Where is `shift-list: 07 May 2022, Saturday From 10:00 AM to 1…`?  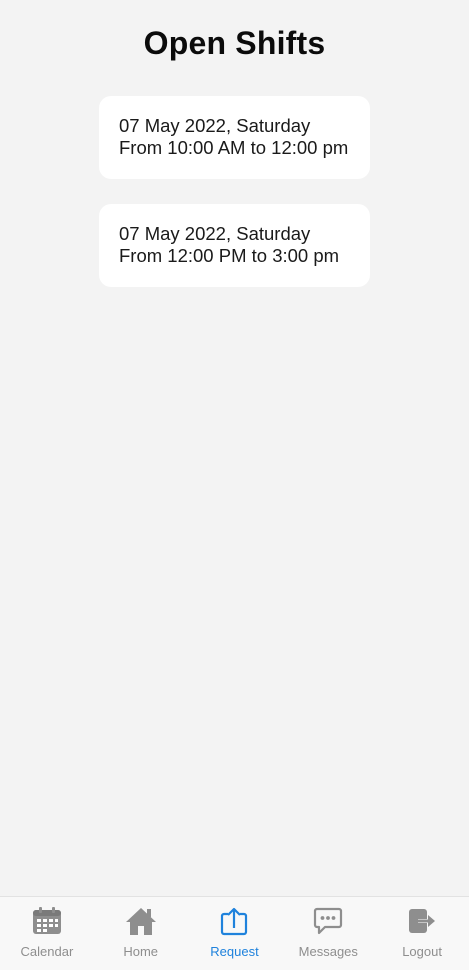
shift-list: 07 May 2022, Saturday From 10:00 AM to 1… is located at coordinates (234, 204).